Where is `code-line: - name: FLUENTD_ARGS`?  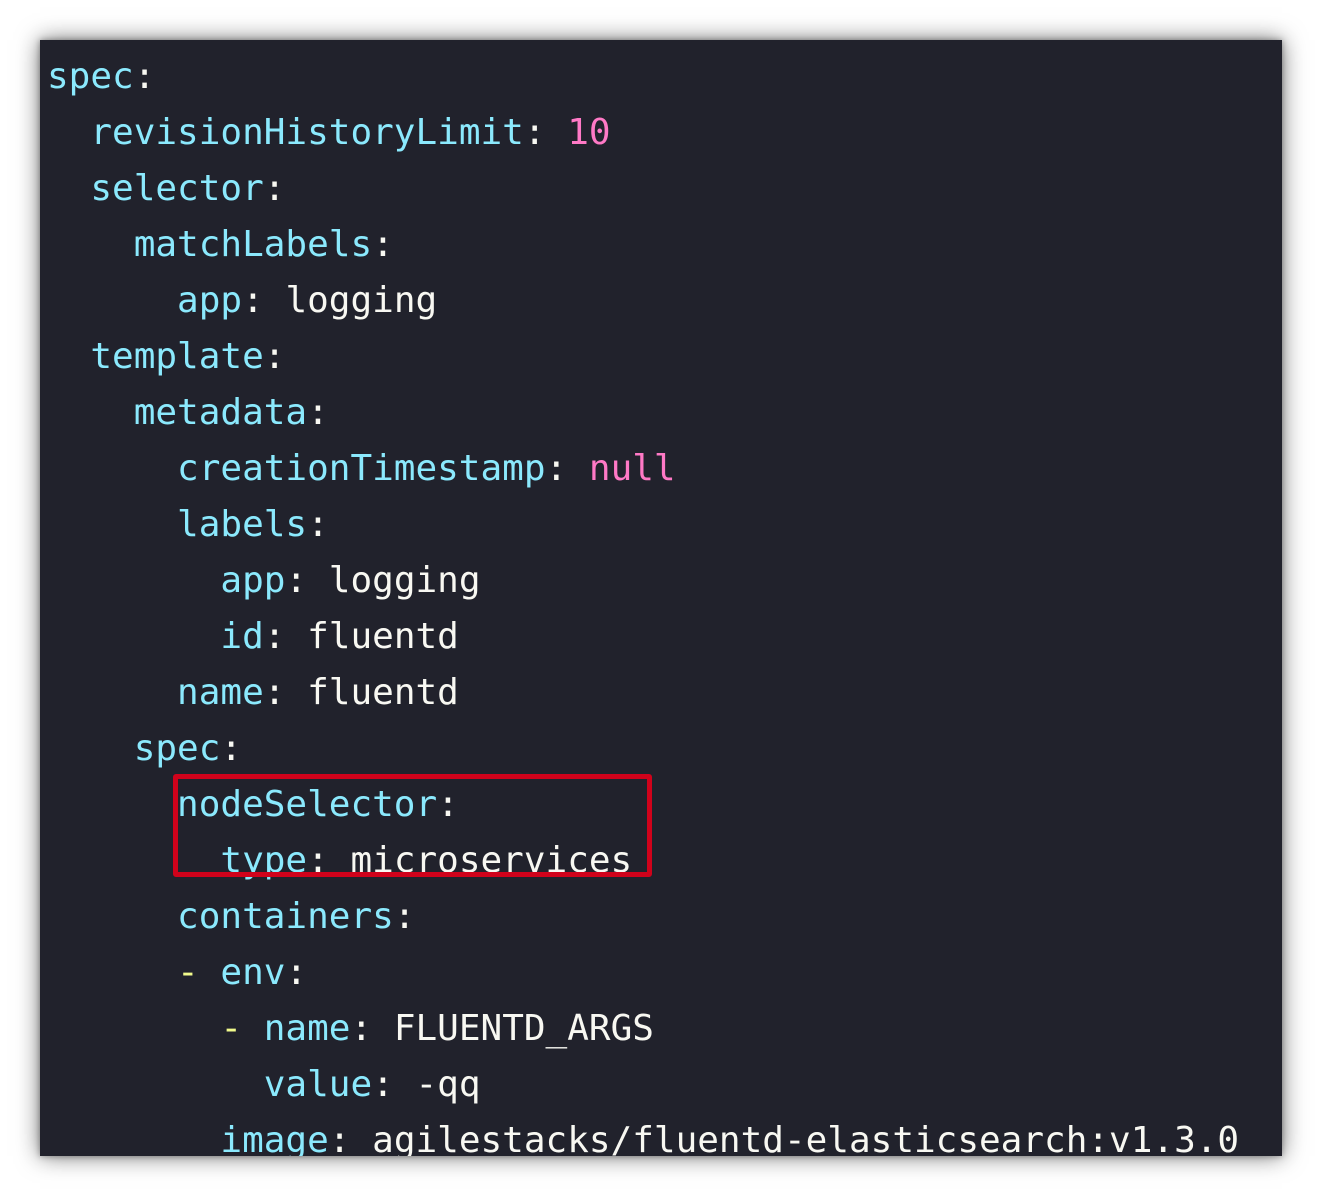
code-line: - name: FLUENTD_ARGS is located at coordinates (643, 1029).